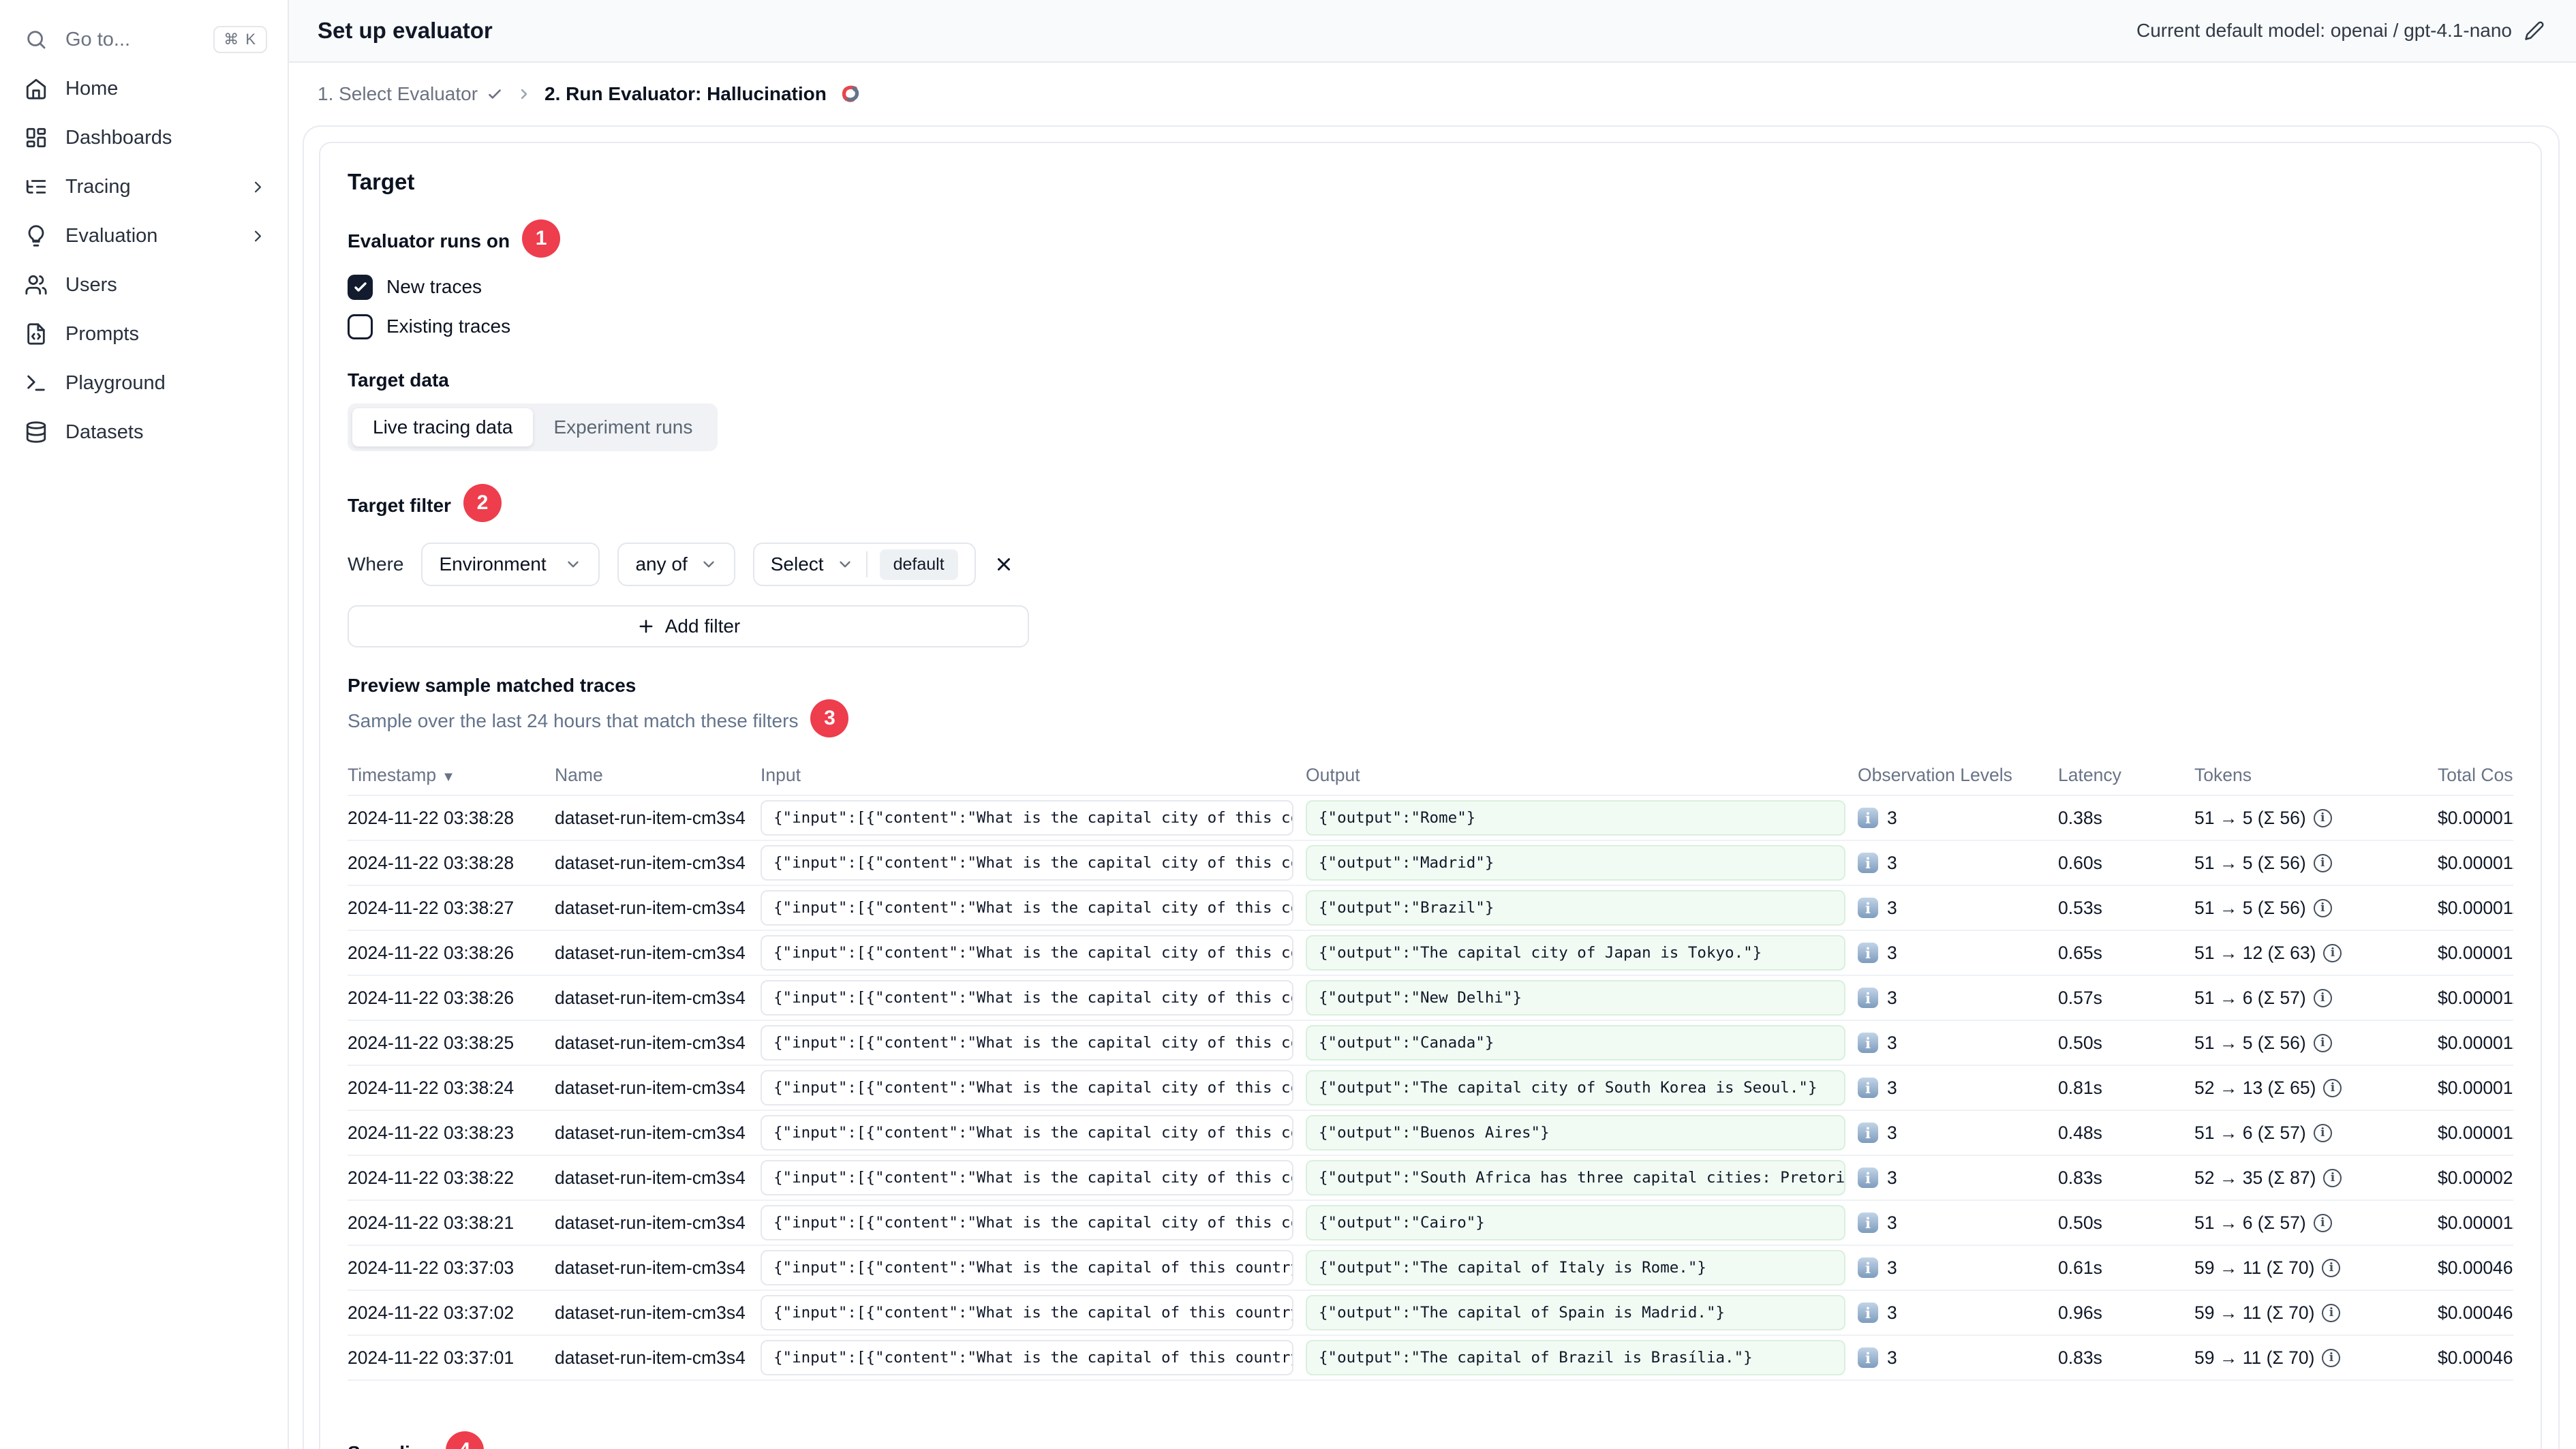  I want to click on column-header-timestamp: Timestamp ▼, so click(451, 775).